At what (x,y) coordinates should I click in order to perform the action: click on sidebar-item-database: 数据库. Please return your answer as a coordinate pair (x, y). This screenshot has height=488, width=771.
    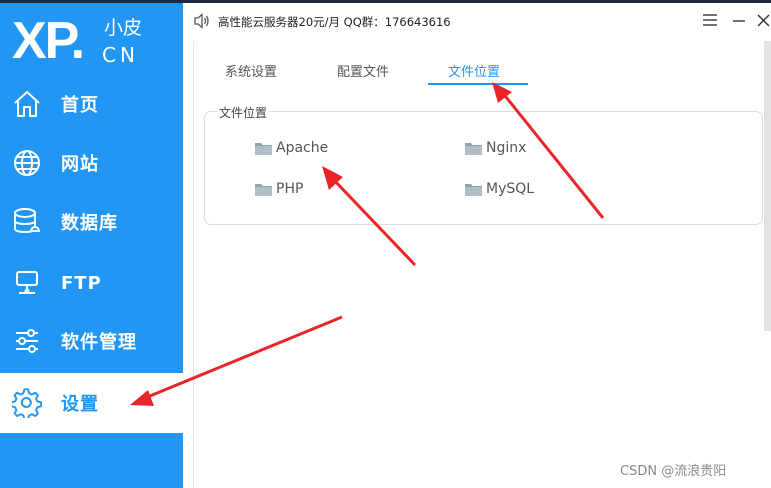
    Looking at the image, I should click on (91, 222).